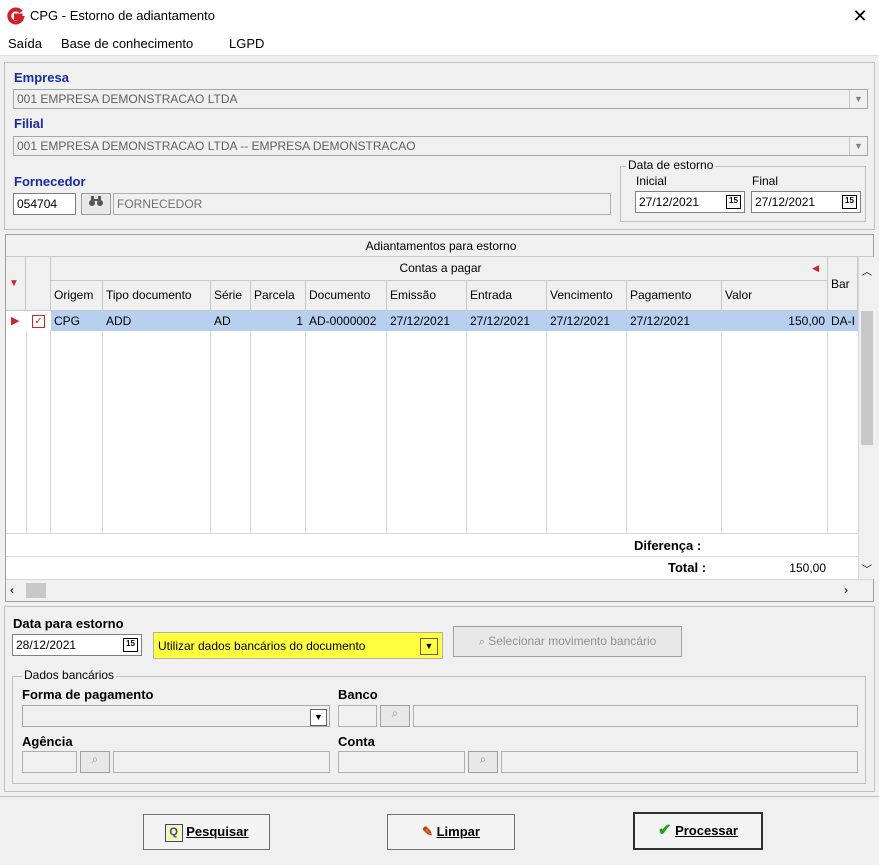 The image size is (879, 865). I want to click on title-bar: CPG - Estorno de adiantamento ✕, so click(439, 16).